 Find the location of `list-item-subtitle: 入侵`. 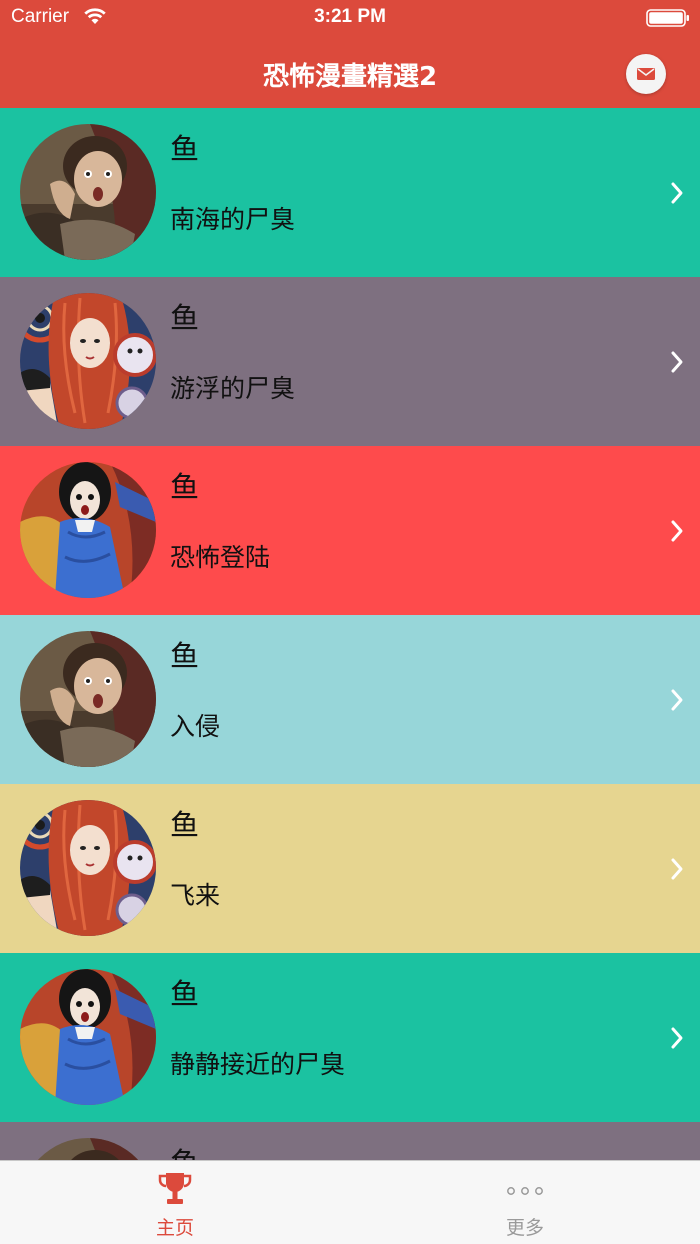

list-item-subtitle: 入侵 is located at coordinates (195, 726).